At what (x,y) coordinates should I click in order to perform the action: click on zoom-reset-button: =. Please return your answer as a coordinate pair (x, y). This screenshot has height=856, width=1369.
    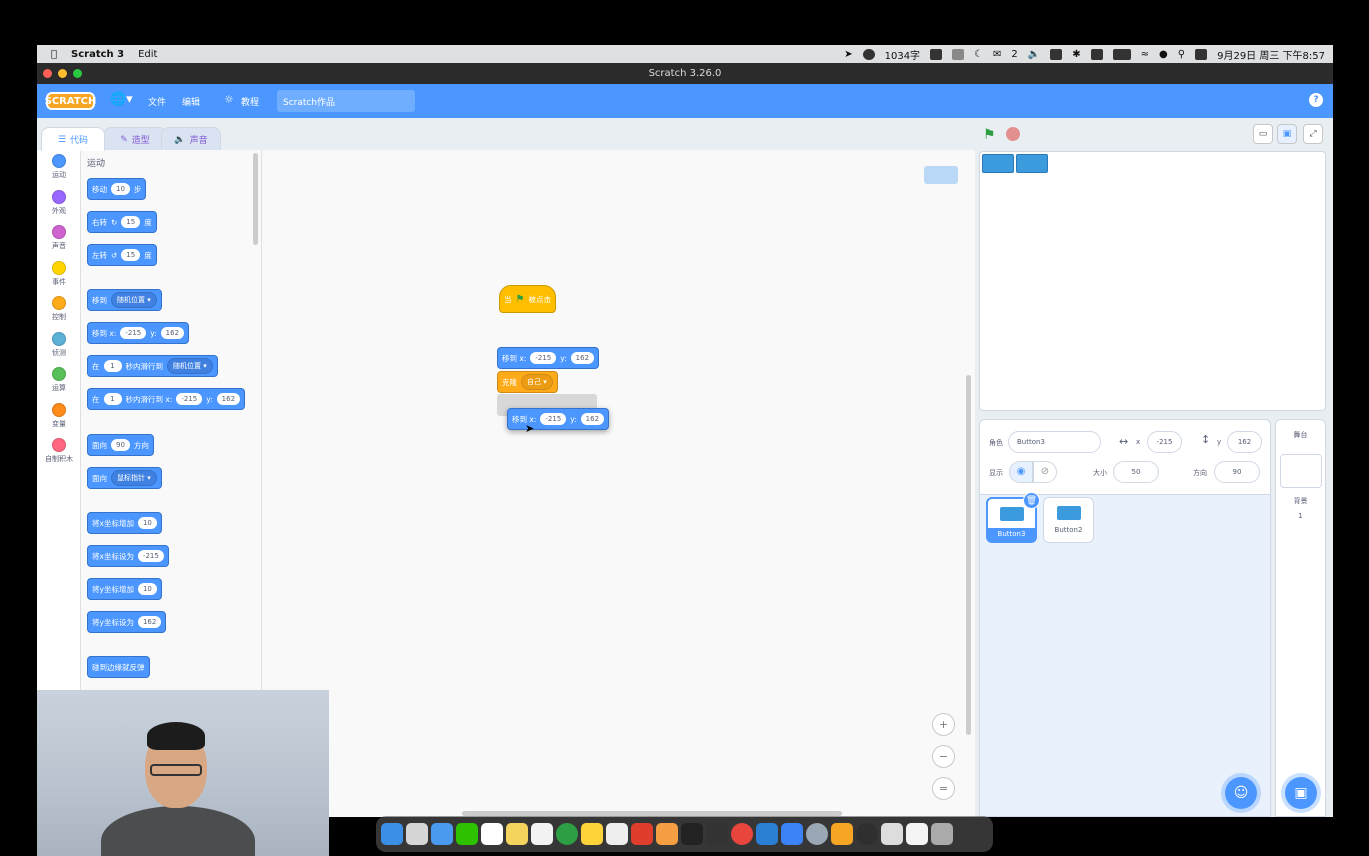
    Looking at the image, I should click on (943, 788).